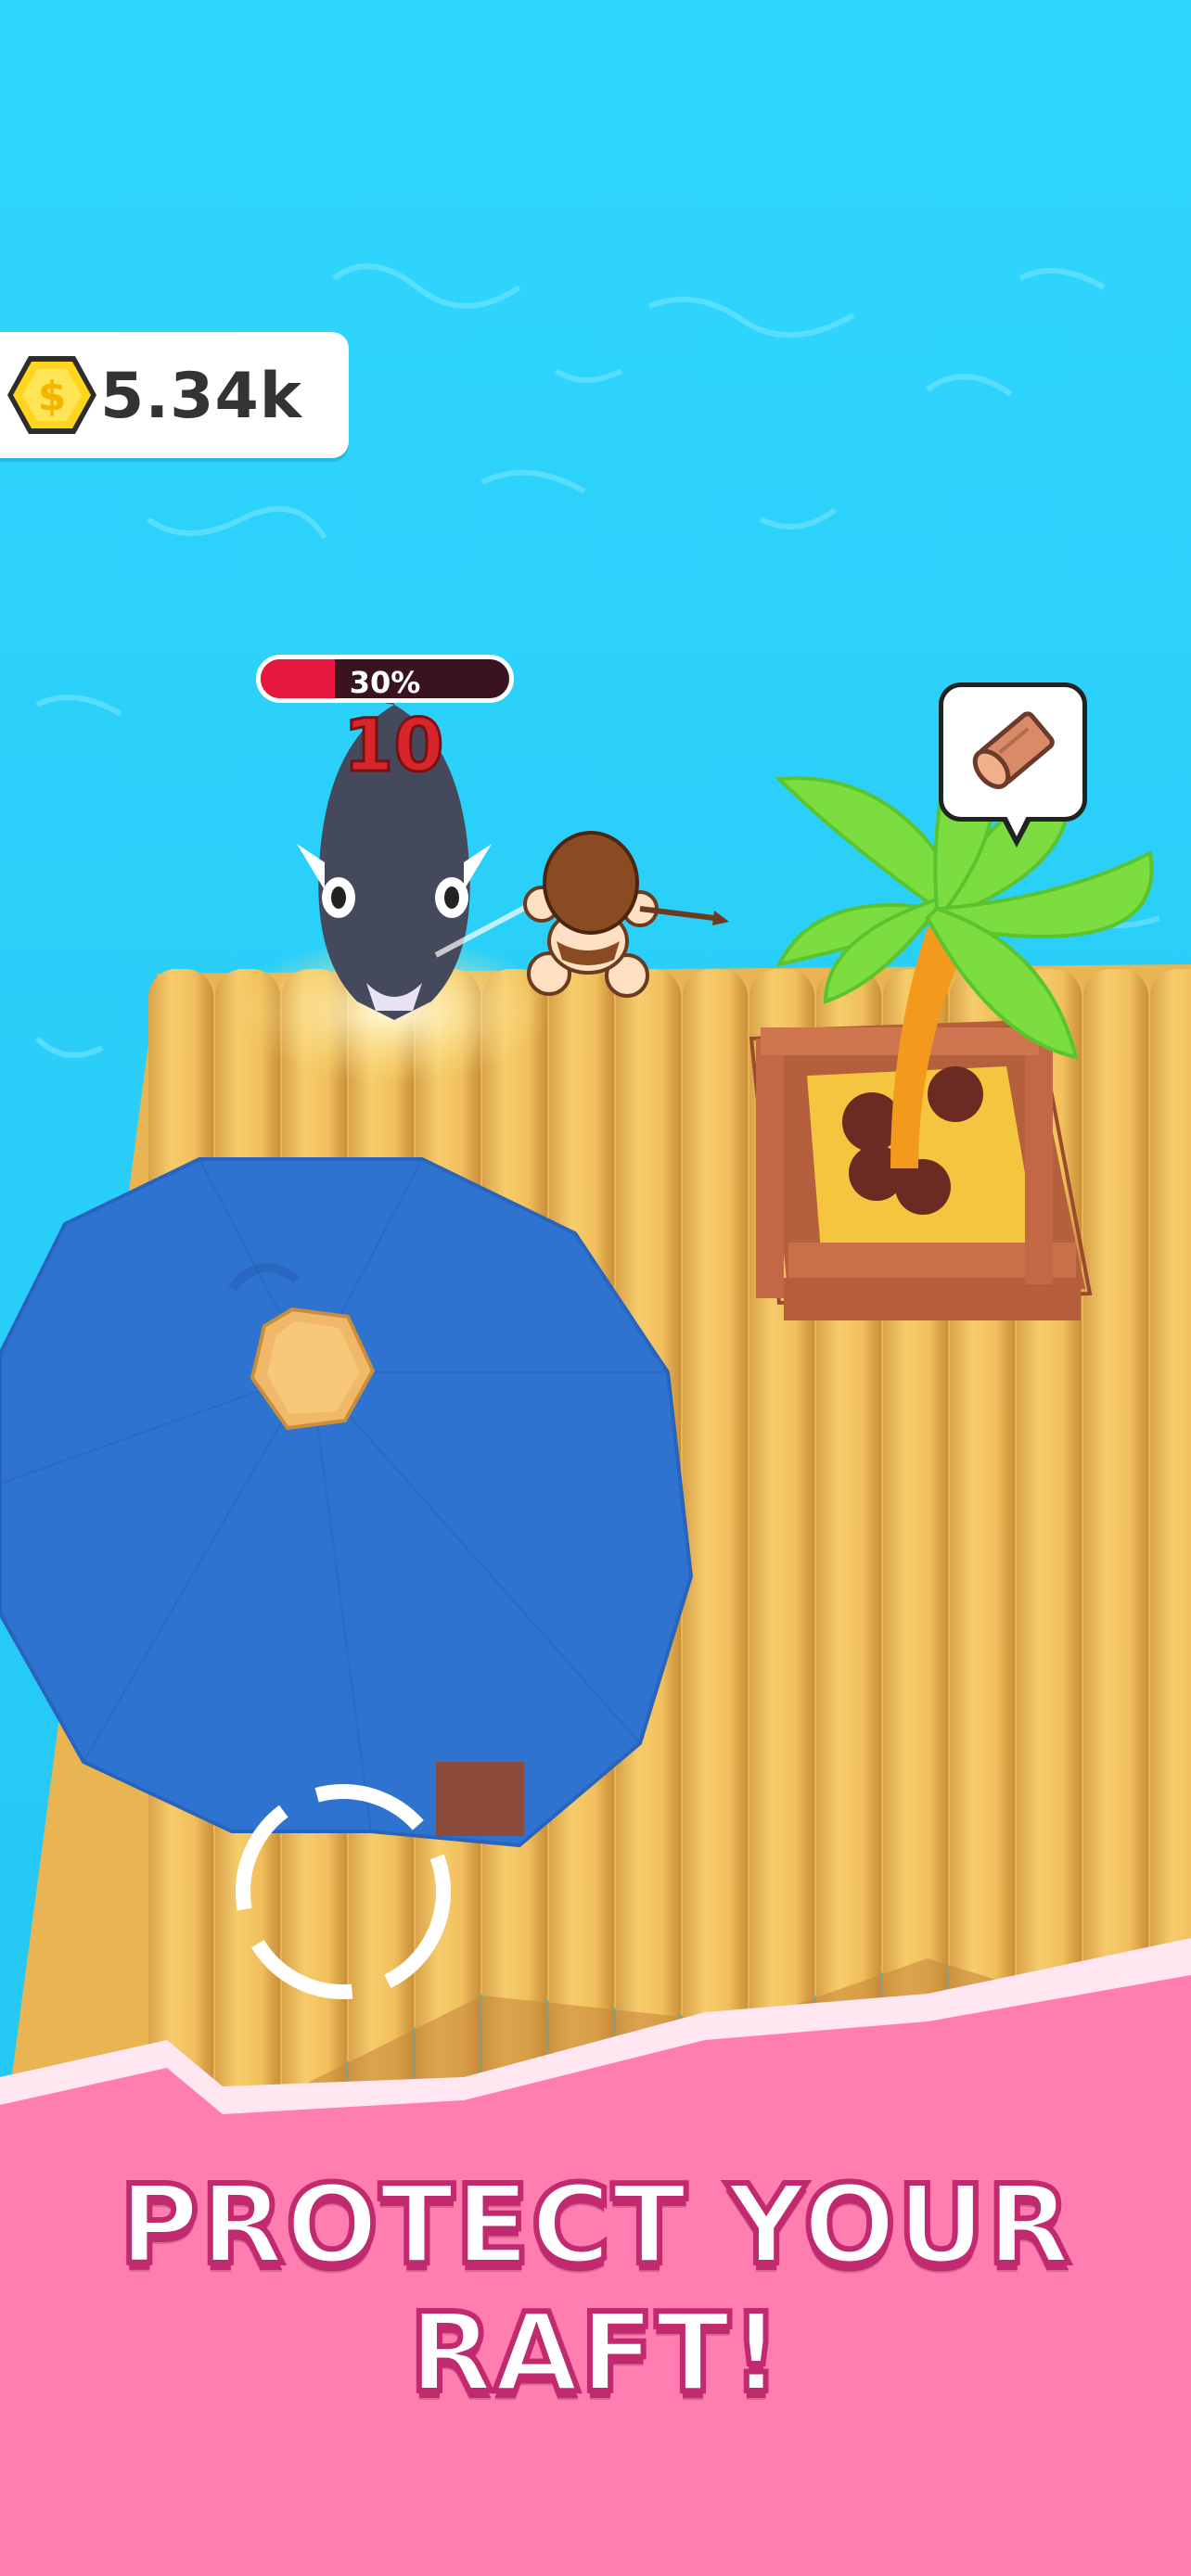  I want to click on wood-log-icon, so click(1014, 750).